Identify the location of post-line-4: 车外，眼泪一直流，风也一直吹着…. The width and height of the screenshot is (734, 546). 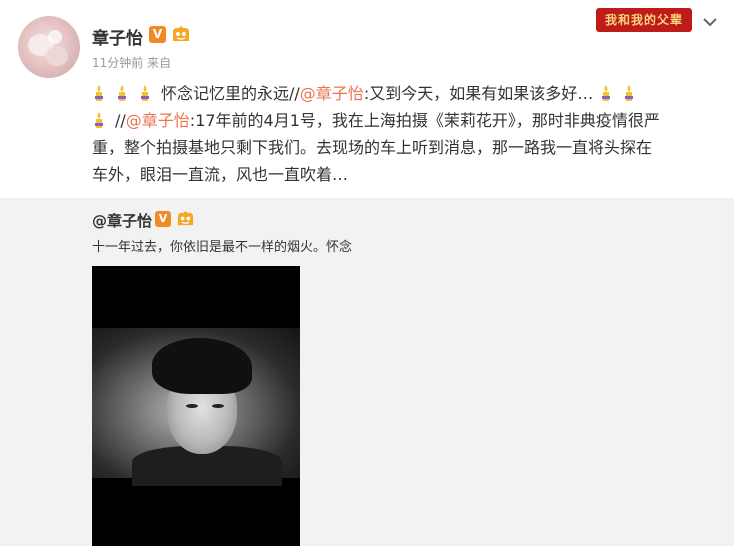
(220, 174).